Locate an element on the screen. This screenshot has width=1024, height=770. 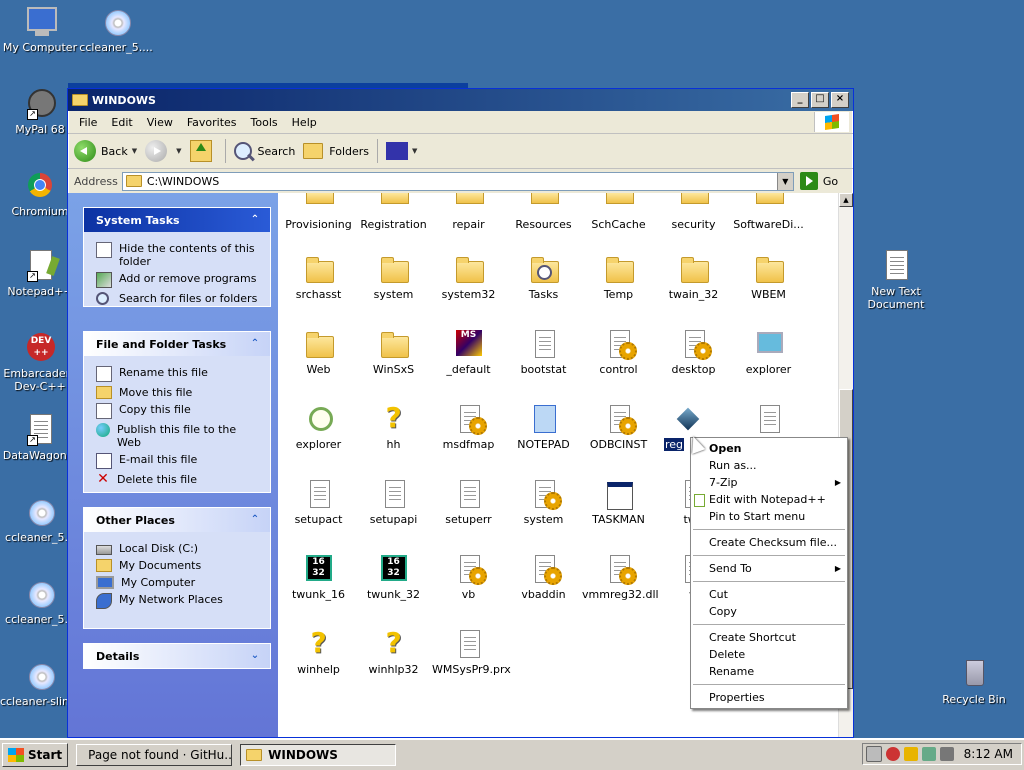
file-item-setupapi: setupapi is located at coordinates (393, 502).